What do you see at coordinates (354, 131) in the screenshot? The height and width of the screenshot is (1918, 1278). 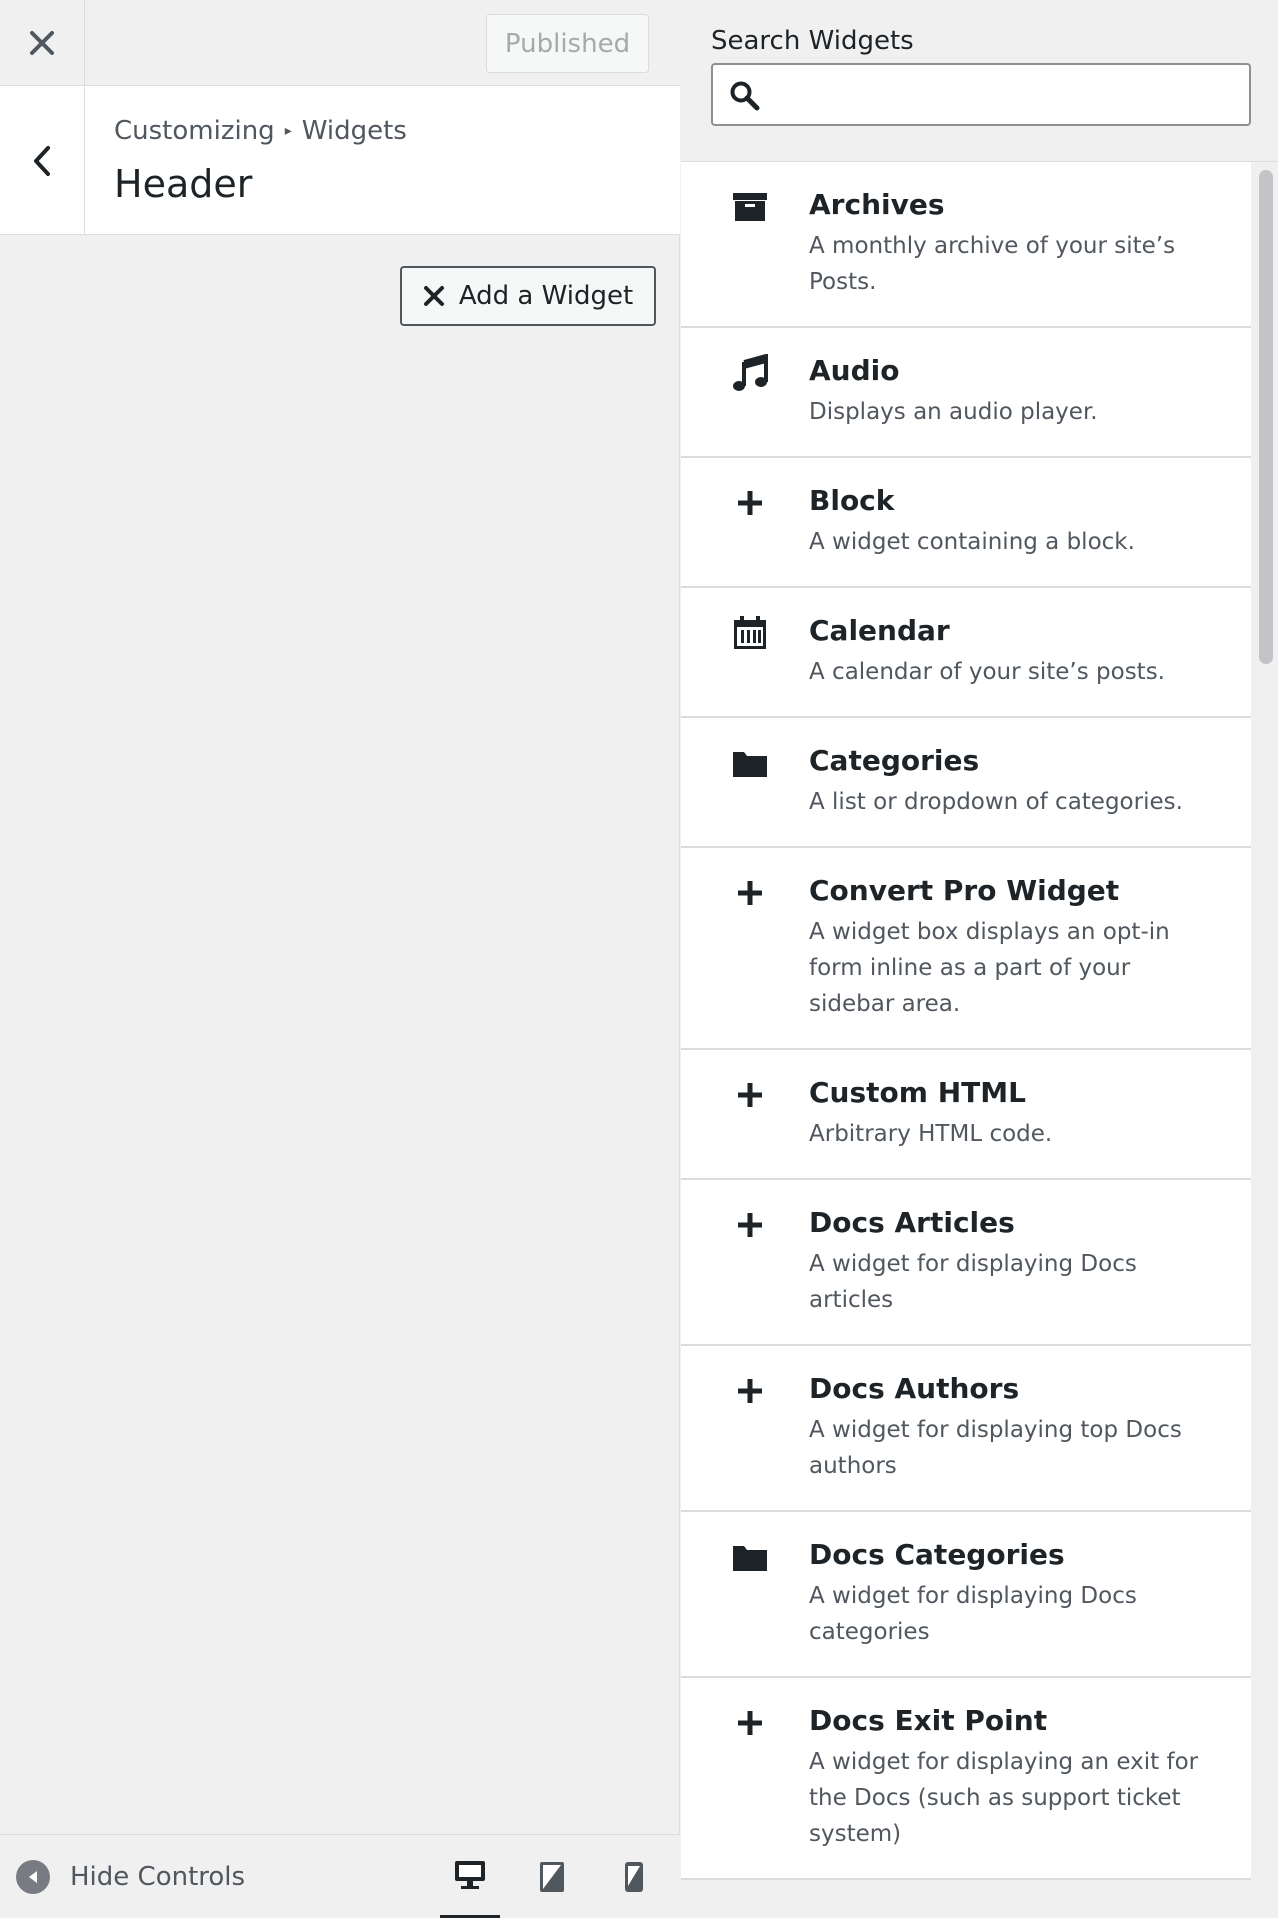 I see `breadcrumb-leaf: Widgets` at bounding box center [354, 131].